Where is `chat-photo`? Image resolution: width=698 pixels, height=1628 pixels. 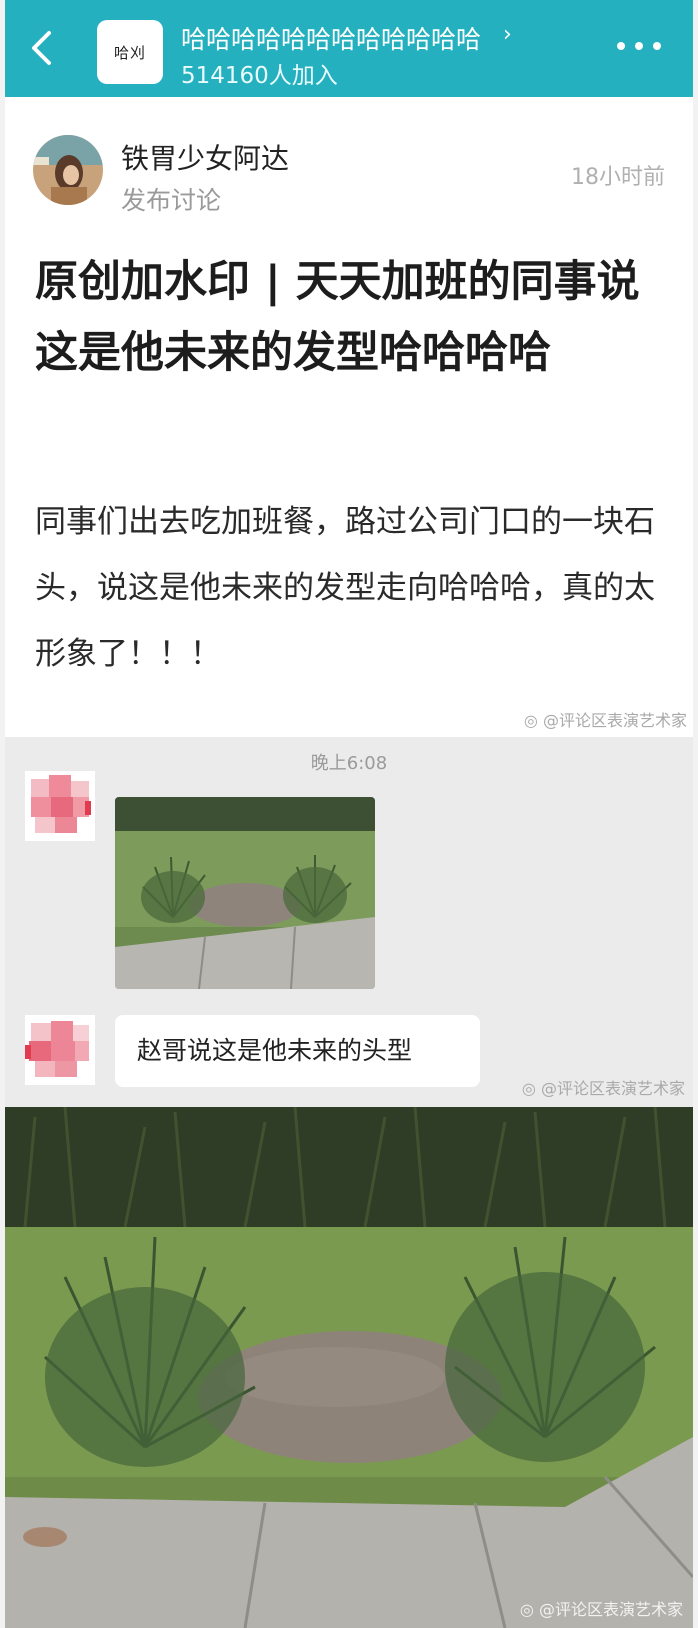 chat-photo is located at coordinates (245, 893).